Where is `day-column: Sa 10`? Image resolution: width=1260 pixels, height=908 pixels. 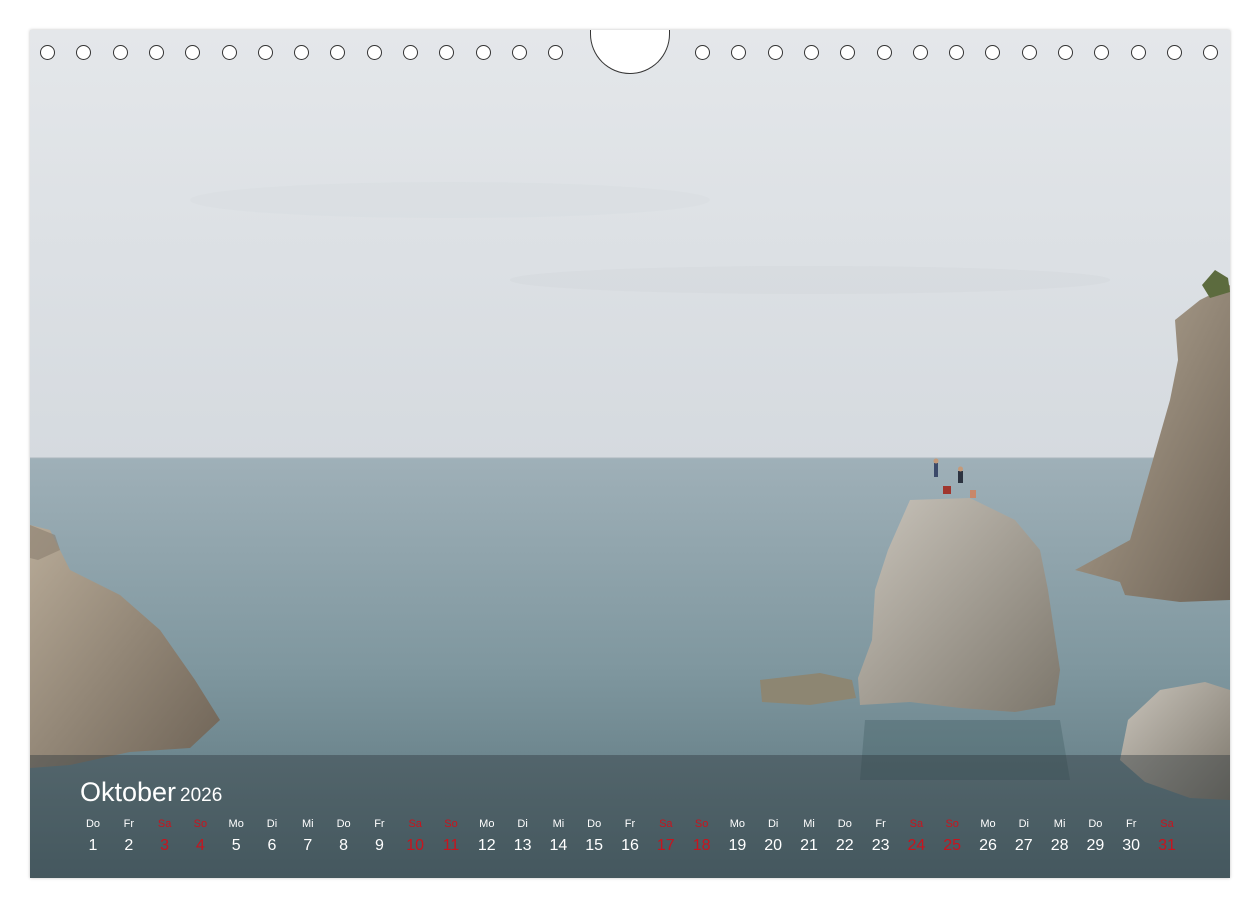 day-column: Sa 10 is located at coordinates (415, 837).